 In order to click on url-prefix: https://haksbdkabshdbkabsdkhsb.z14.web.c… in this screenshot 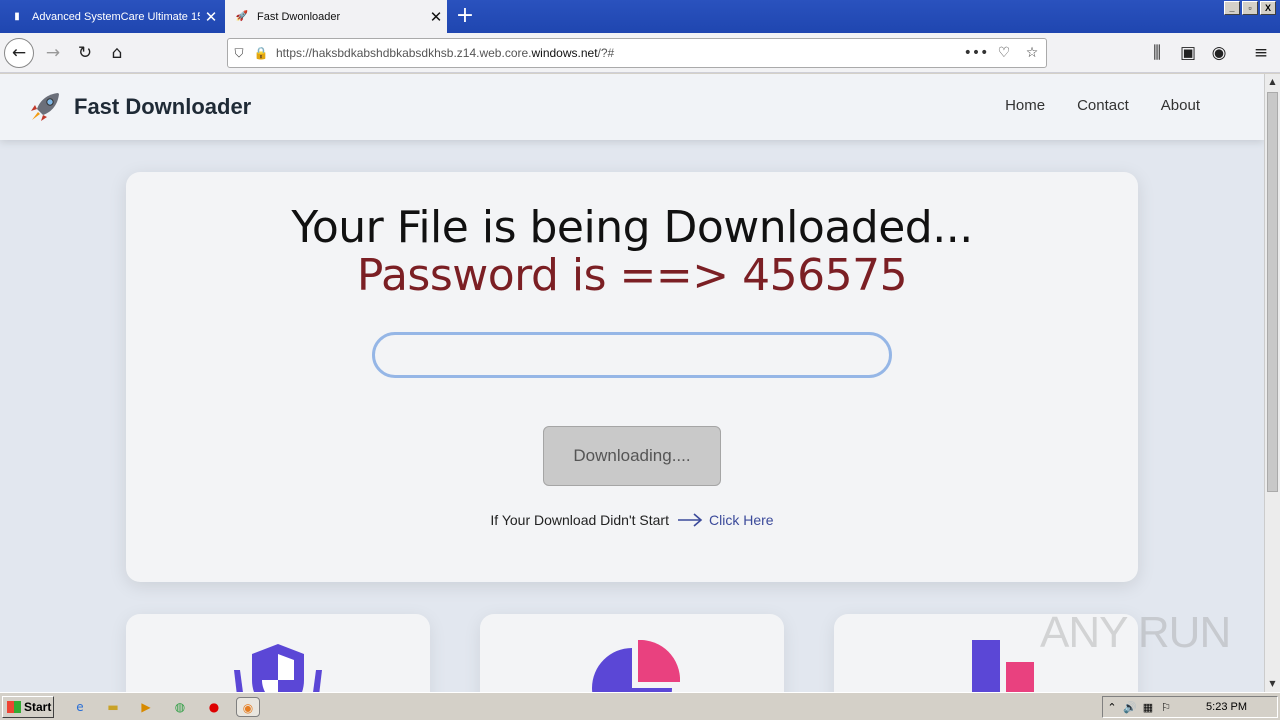, I will do `click(404, 53)`.